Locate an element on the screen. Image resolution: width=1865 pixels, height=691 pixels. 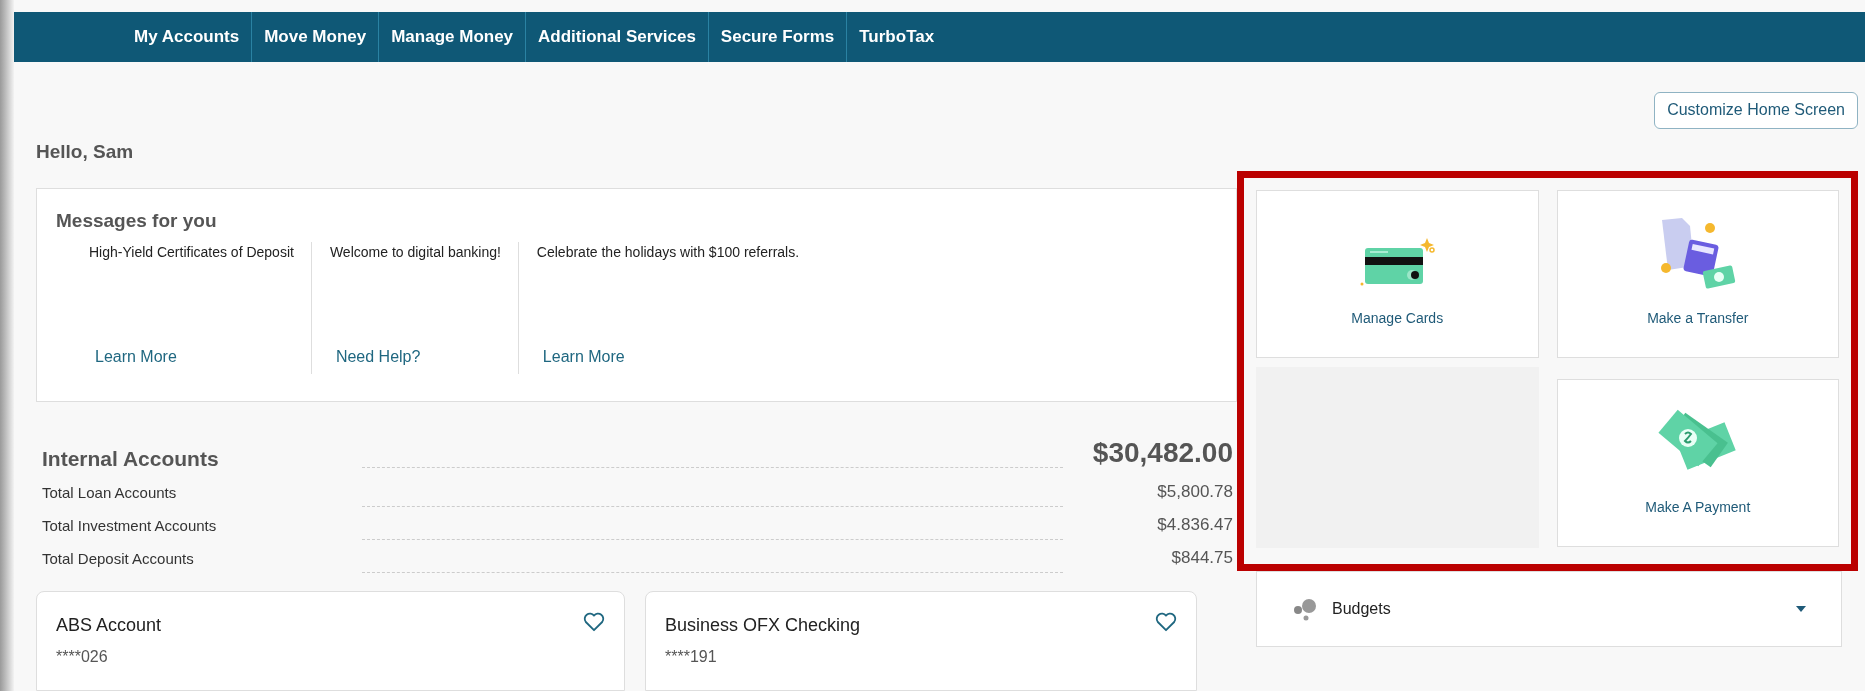
messages-title: Messages for you is located at coordinates (137, 221).